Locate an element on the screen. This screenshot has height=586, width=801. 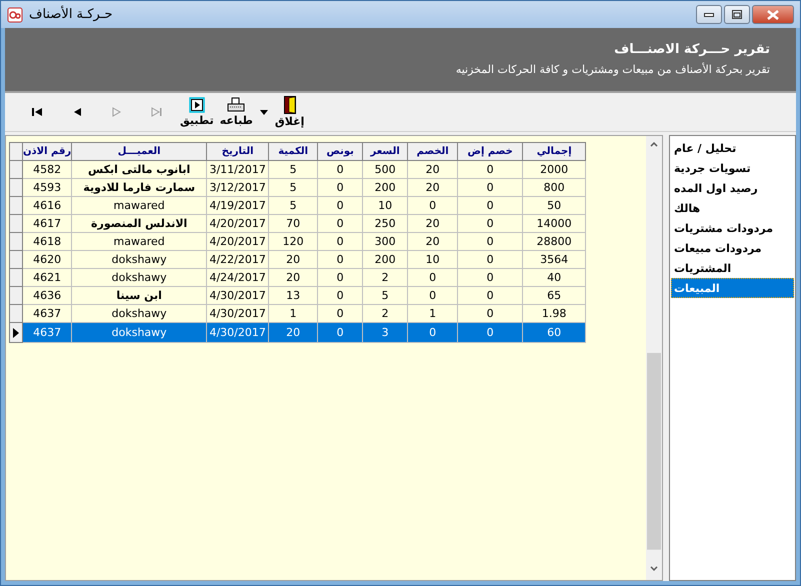
table-cell: 2000 is located at coordinates (554, 169).